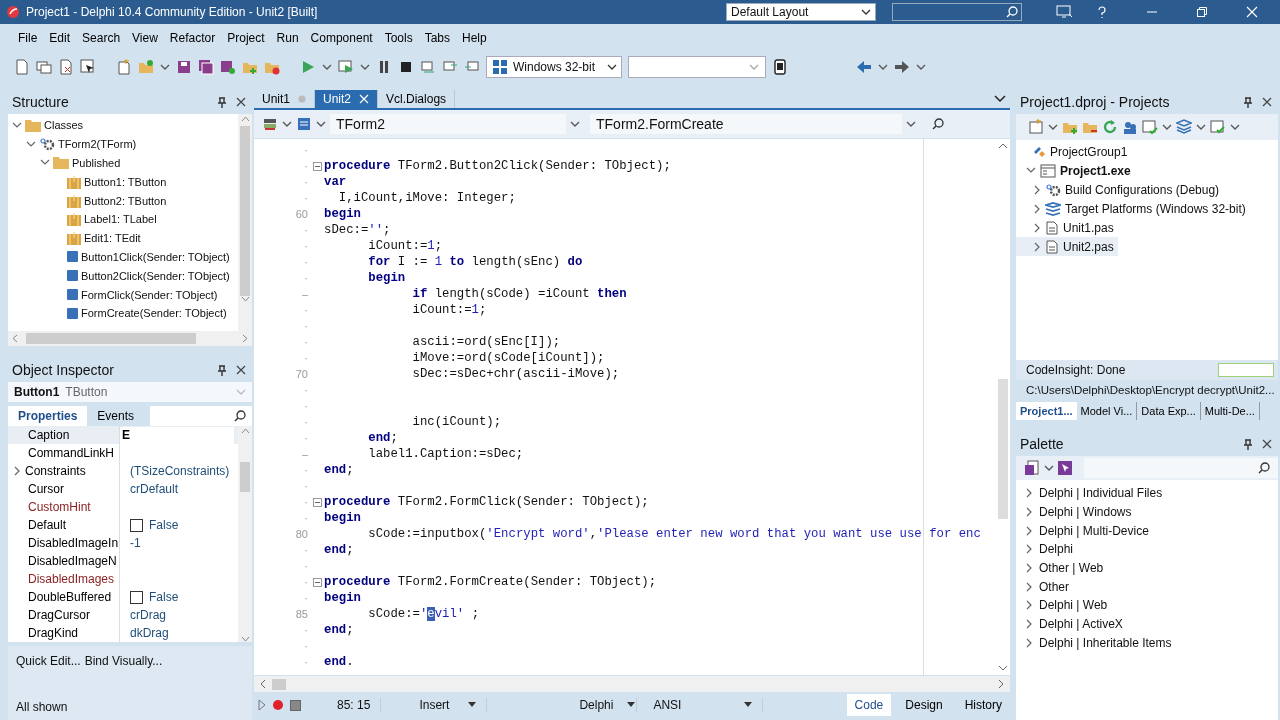 The image size is (1280, 720). What do you see at coordinates (1184, 127) in the screenshot?
I see `layers-icon` at bounding box center [1184, 127].